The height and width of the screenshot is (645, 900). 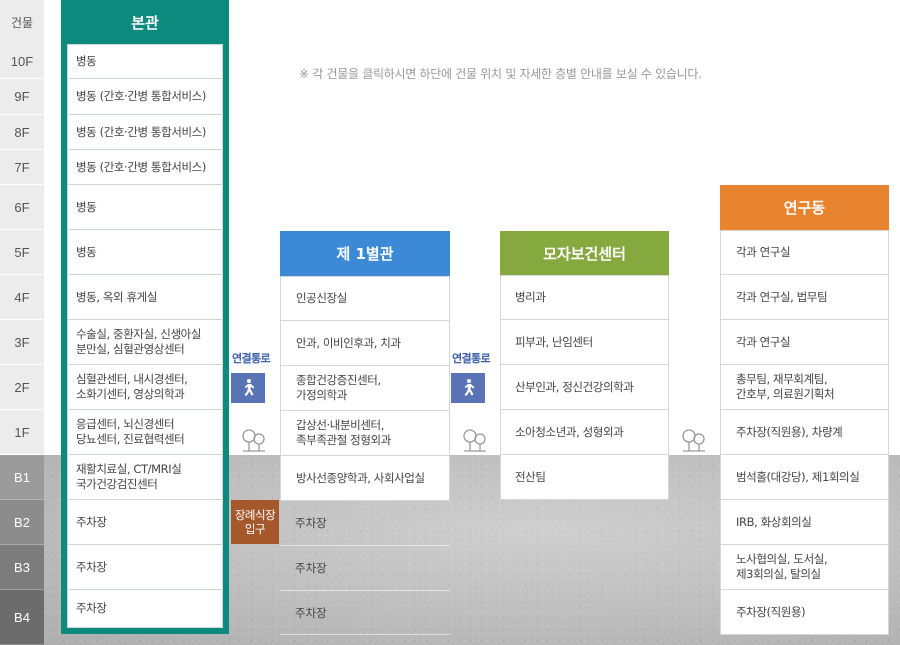 I want to click on annex1-floor-b3-text: 주차장, so click(x=311, y=568).